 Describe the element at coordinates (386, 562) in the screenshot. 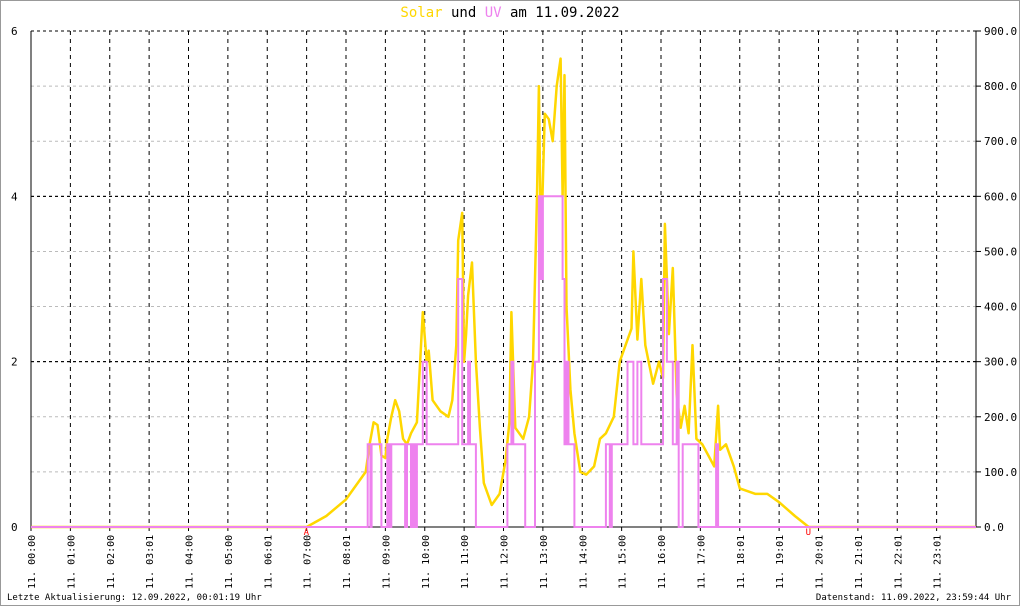

I see `x-tick-label: 11. 09:00` at that location.